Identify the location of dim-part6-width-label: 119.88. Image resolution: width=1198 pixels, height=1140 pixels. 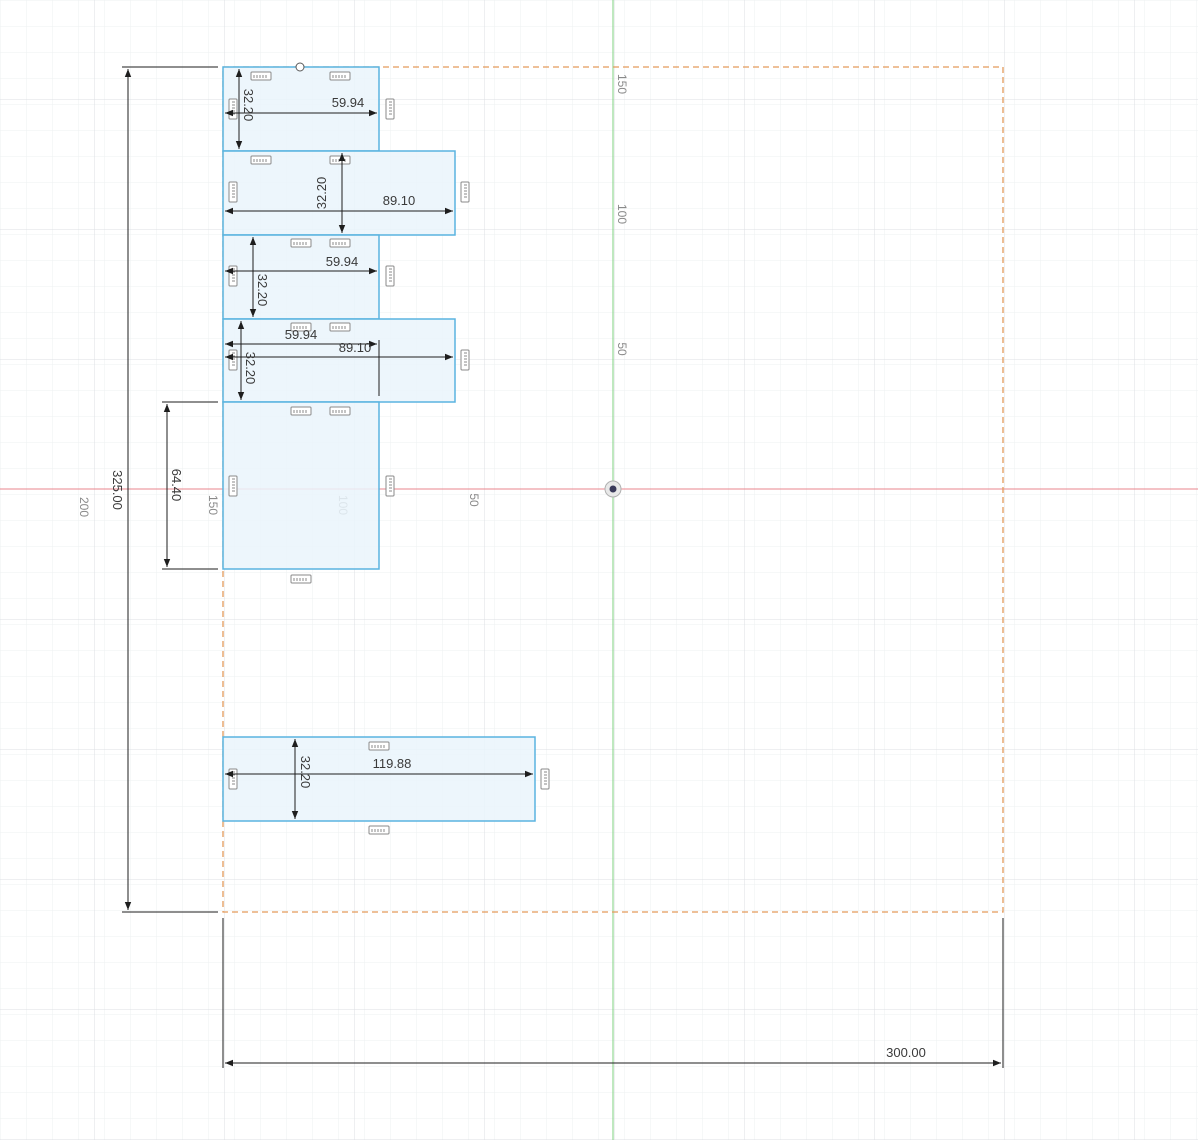
(392, 763).